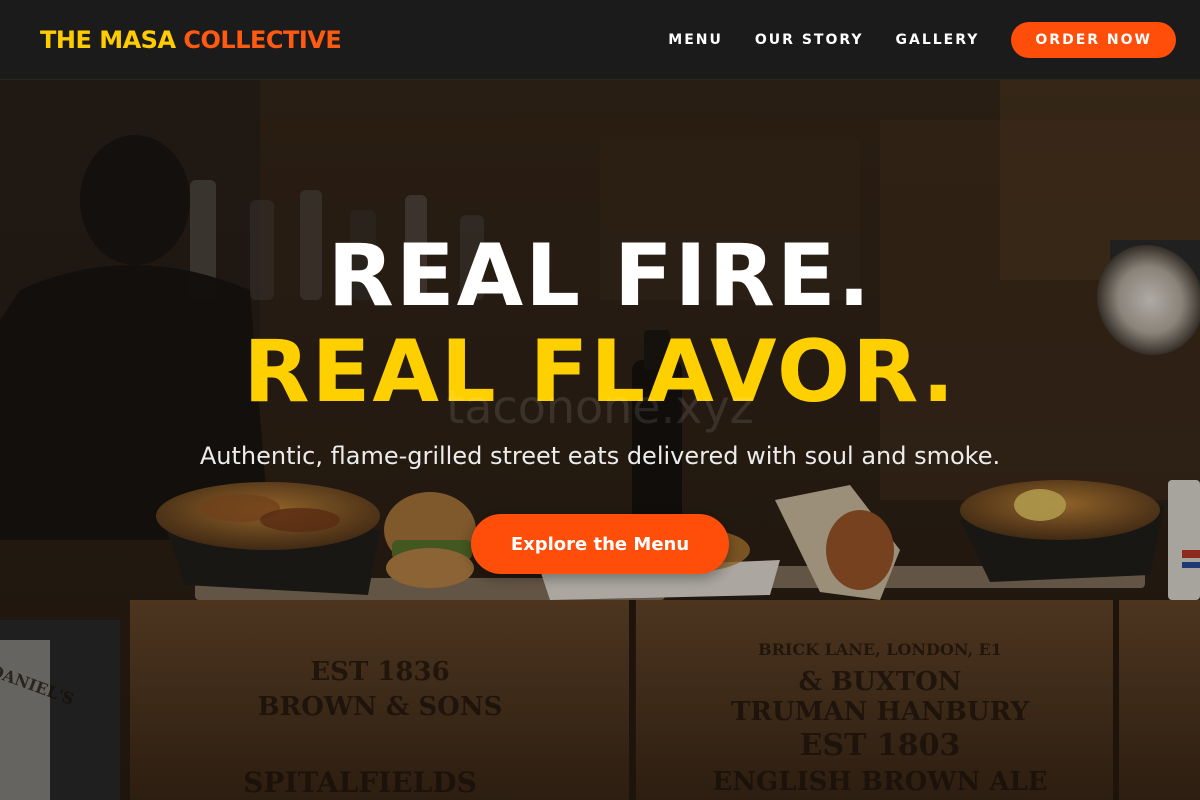  What do you see at coordinates (600, 276) in the screenshot?
I see `headline-line-1: REAL FIRE.` at bounding box center [600, 276].